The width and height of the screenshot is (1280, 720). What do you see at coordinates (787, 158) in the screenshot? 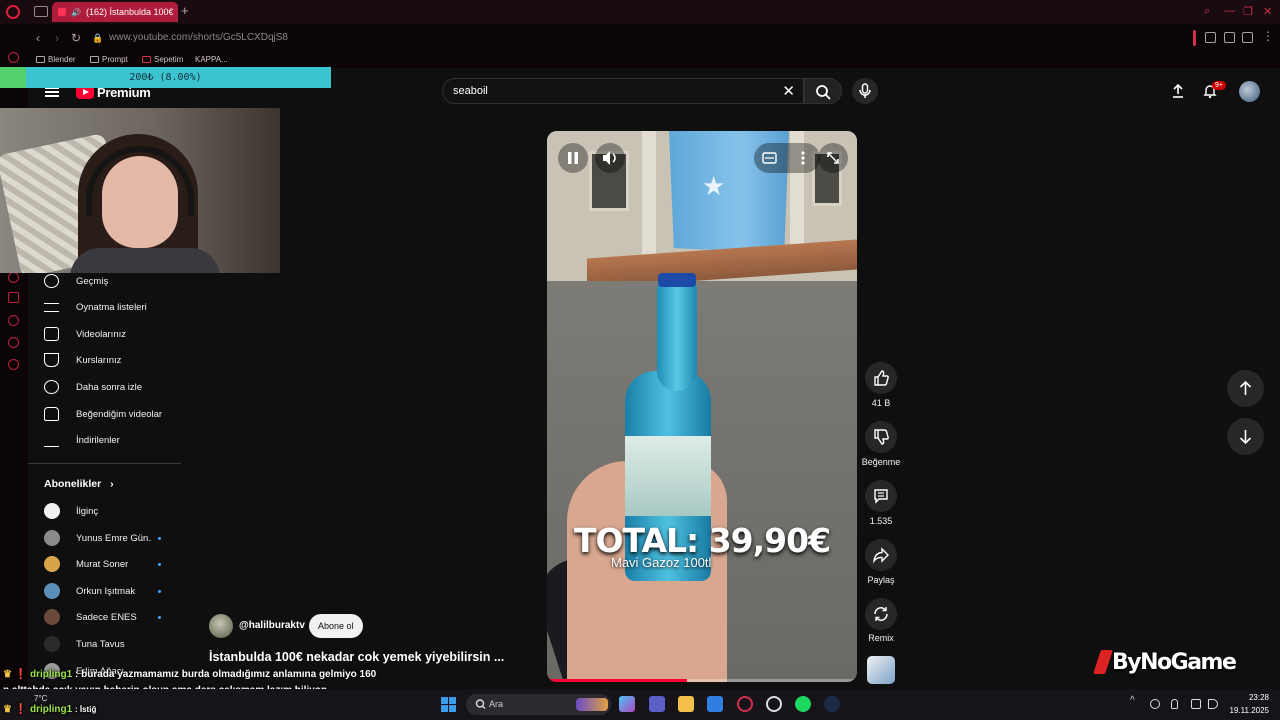
I see `player-options-group` at bounding box center [787, 158].